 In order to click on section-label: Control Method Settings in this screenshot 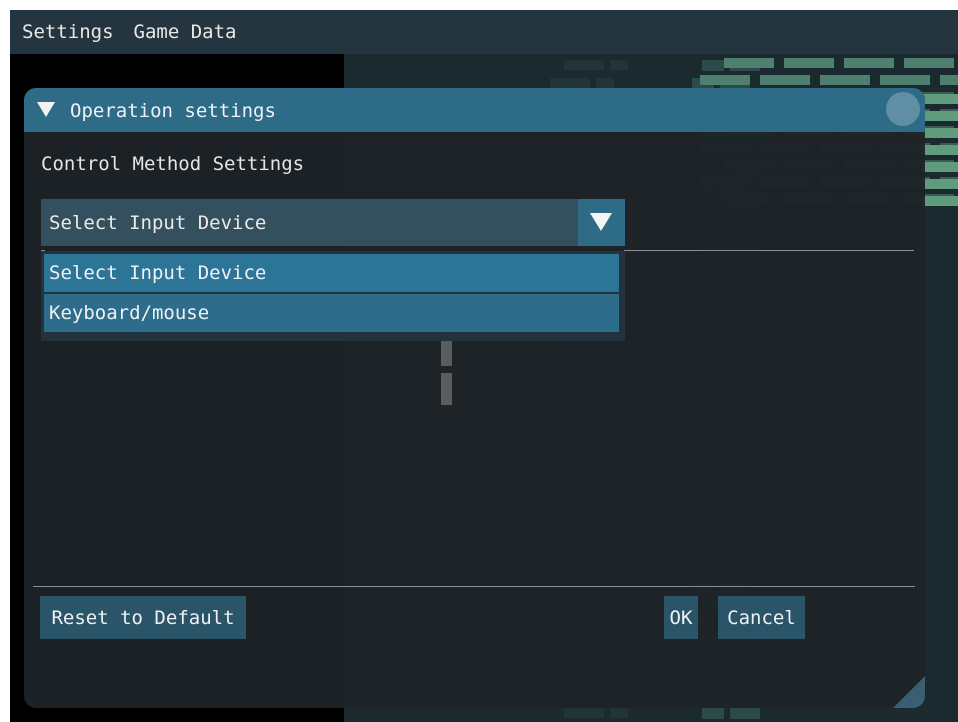, I will do `click(173, 164)`.